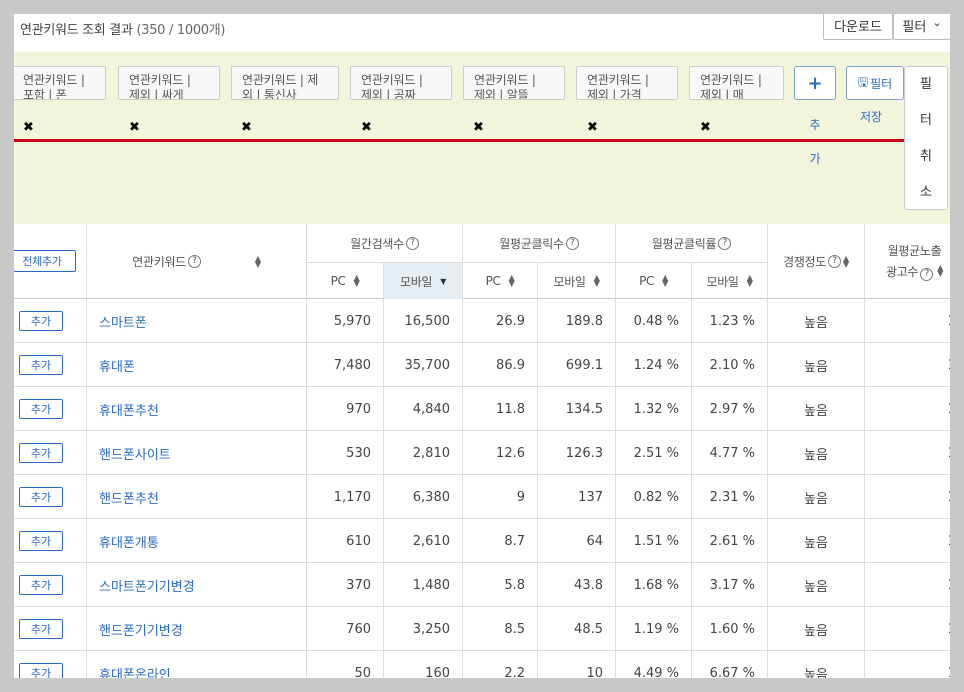 The image size is (964, 692). I want to click on keyword-link: 휴대폰, so click(197, 365).